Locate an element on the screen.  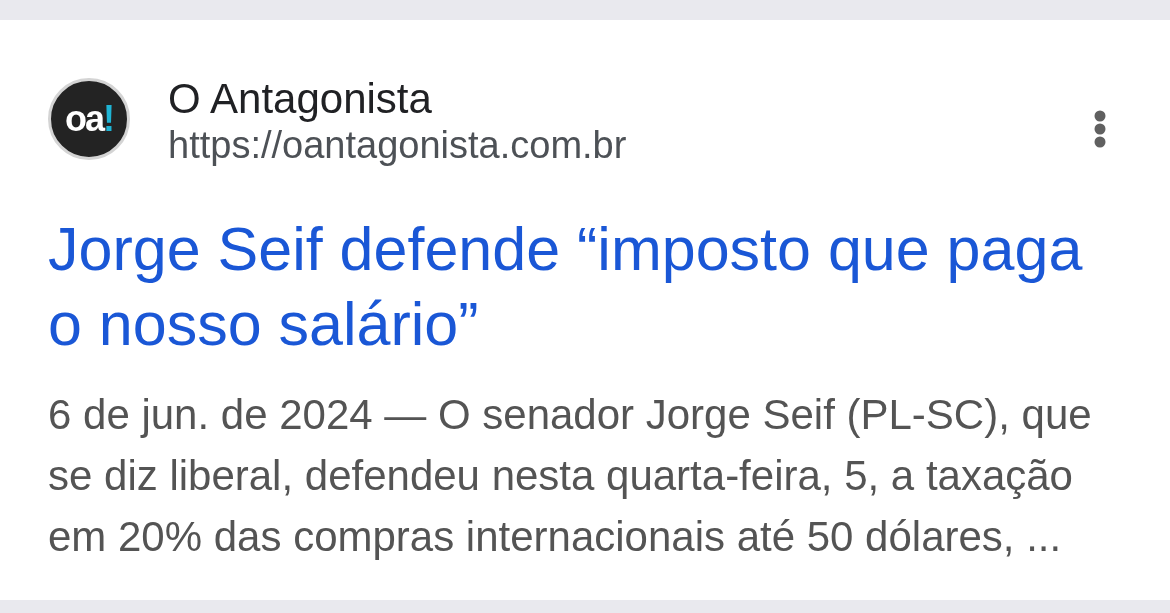
more-icon is located at coordinates (1100, 129).